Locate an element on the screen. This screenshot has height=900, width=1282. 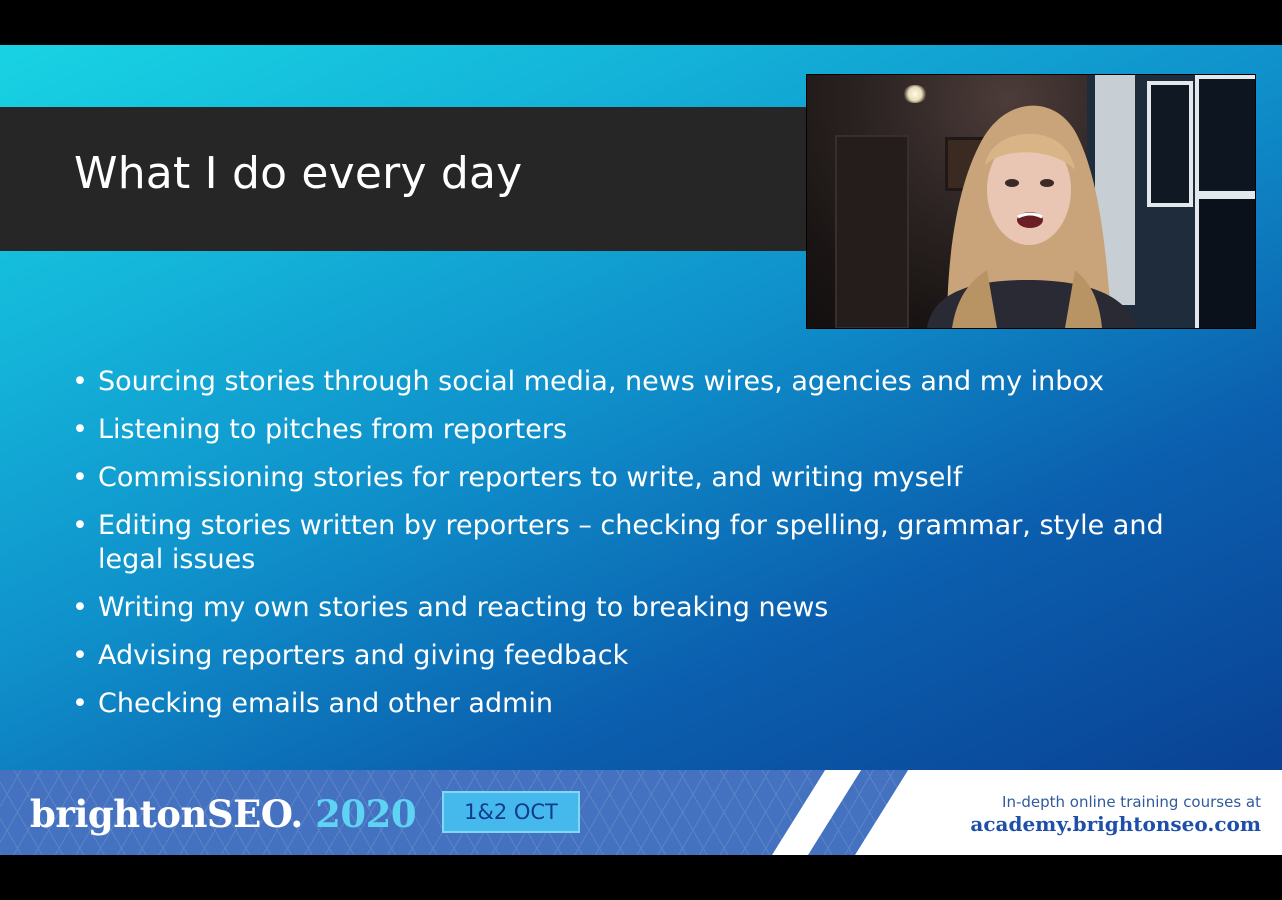
promo-text: In-depth online training courses at is located at coordinates (1131, 802).